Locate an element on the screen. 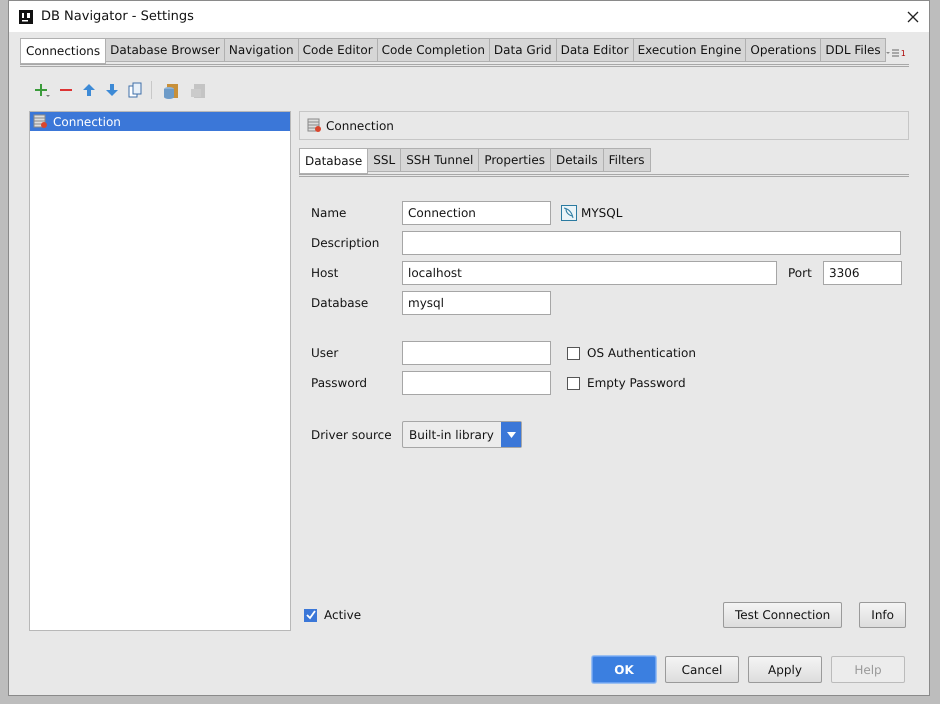  settings-tab: Connections is located at coordinates (63, 51).